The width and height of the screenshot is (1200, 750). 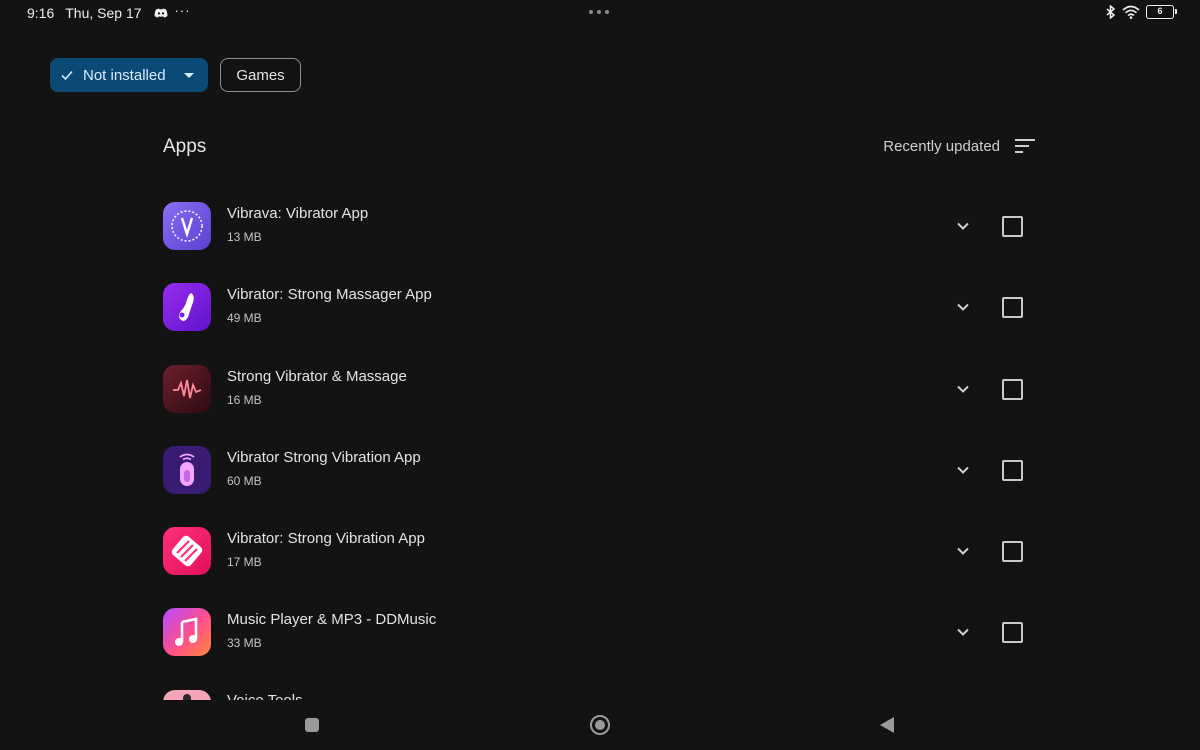 What do you see at coordinates (329, 294) in the screenshot?
I see `app-name: Vibrator: Strong Massager App` at bounding box center [329, 294].